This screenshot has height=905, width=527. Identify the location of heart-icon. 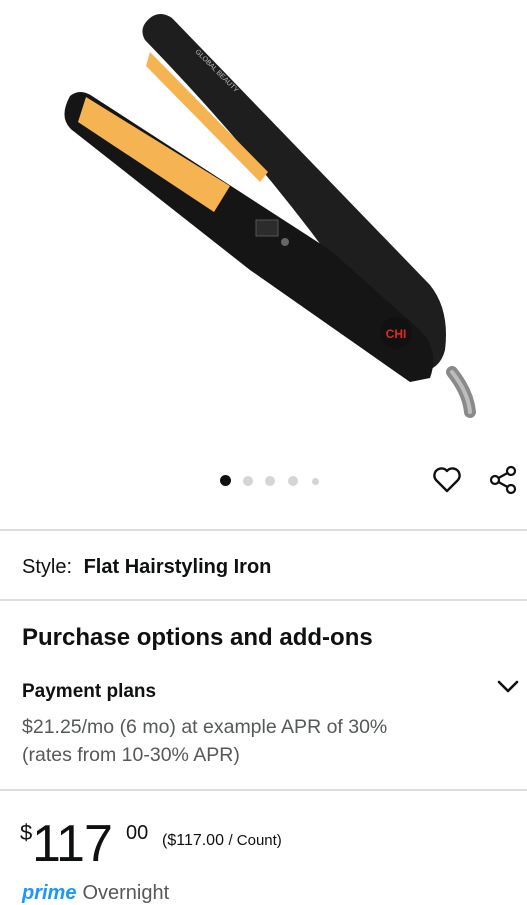
(447, 480).